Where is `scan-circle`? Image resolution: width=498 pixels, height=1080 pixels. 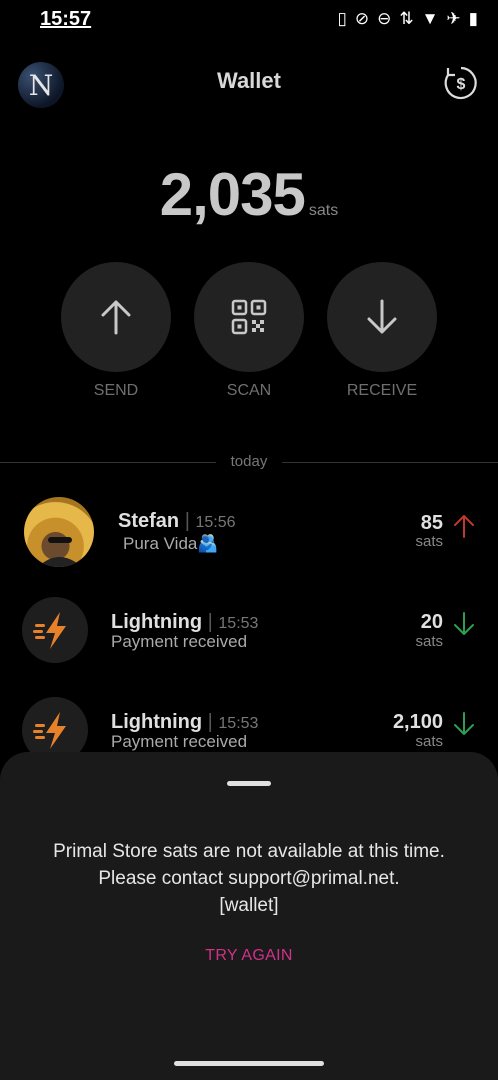
scan-circle is located at coordinates (249, 317).